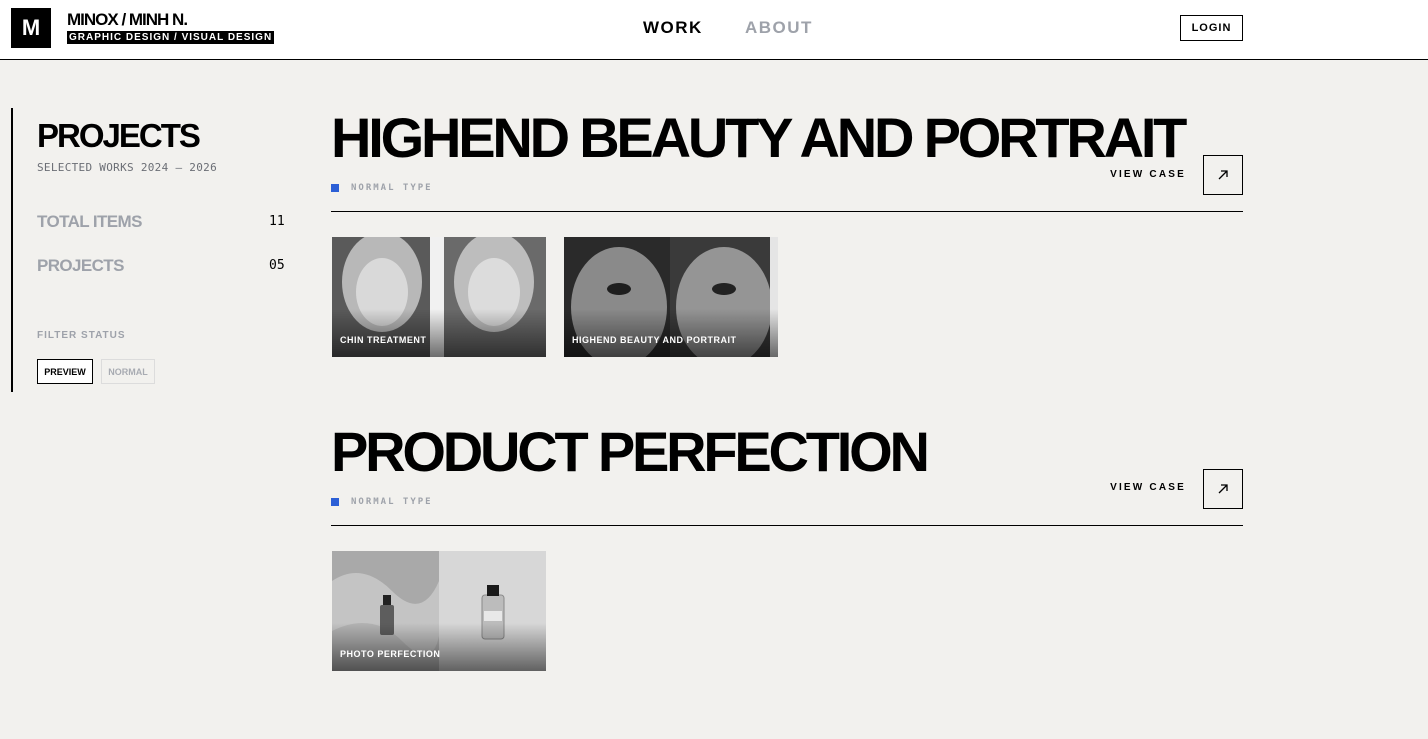 The image size is (1428, 739). I want to click on nav-about-link: ABOUT, so click(779, 28).